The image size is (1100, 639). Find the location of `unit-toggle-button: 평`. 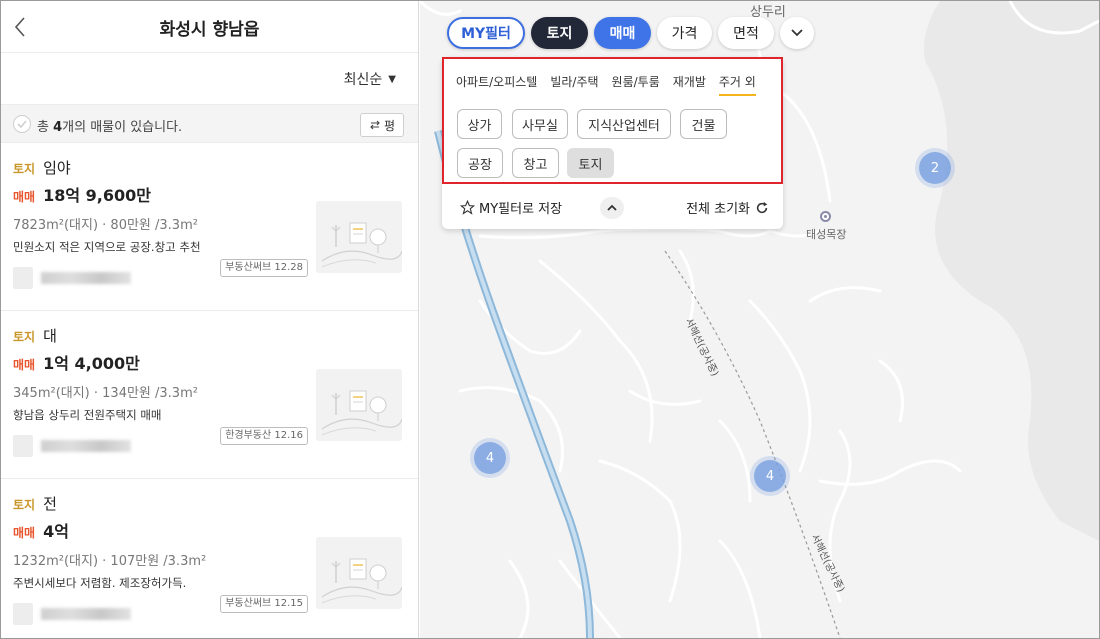

unit-toggle-button: 평 is located at coordinates (382, 125).